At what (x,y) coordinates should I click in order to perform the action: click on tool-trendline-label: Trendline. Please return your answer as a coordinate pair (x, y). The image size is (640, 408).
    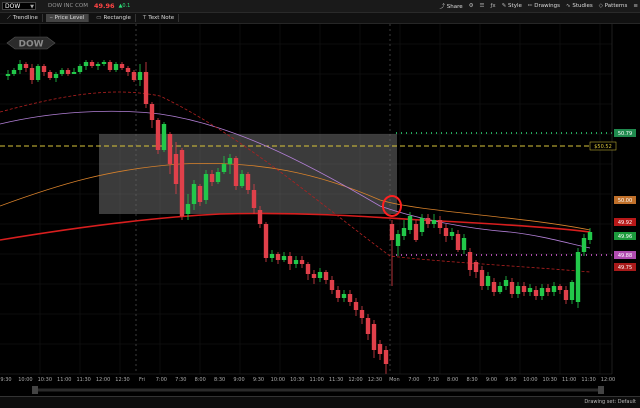
    Looking at the image, I should click on (25, 18).